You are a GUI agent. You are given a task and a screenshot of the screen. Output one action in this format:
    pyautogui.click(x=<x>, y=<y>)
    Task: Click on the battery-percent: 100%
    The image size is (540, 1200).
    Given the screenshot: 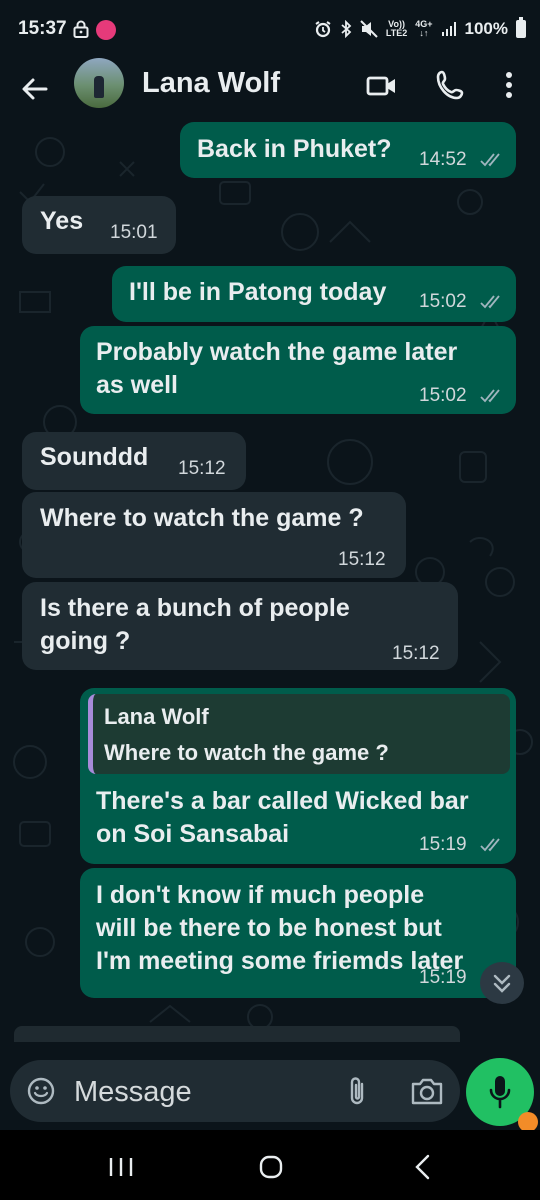 What is the action you would take?
    pyautogui.click(x=486, y=28)
    